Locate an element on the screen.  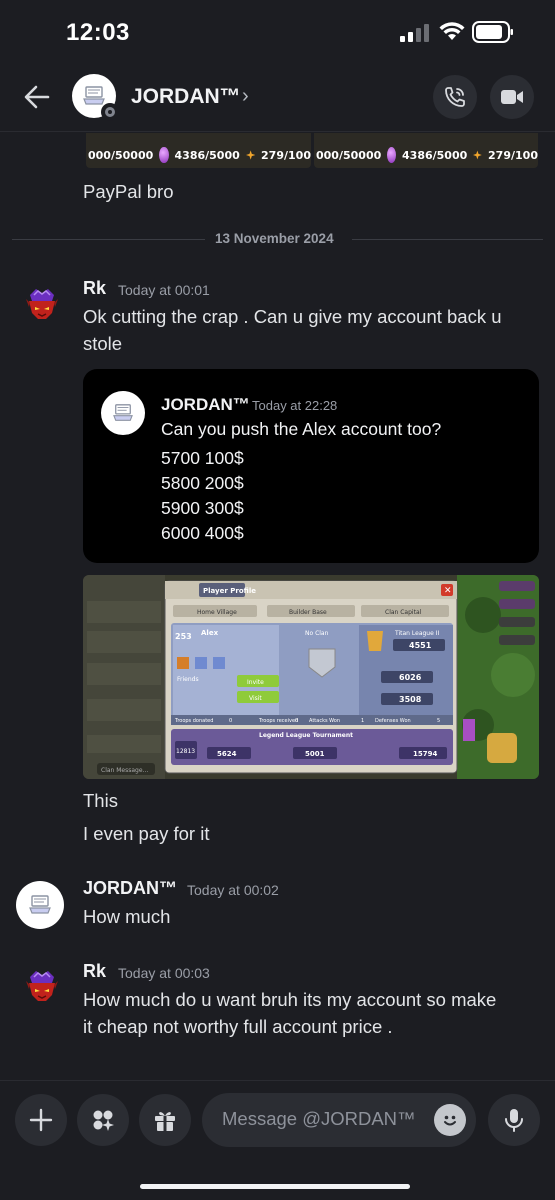
contact-avatar is located at coordinates (95, 97).